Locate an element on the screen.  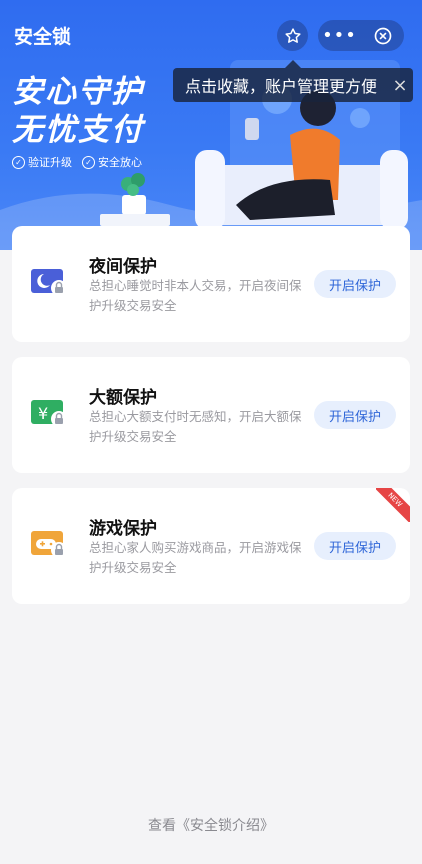
favorite-button is located at coordinates (292, 35).